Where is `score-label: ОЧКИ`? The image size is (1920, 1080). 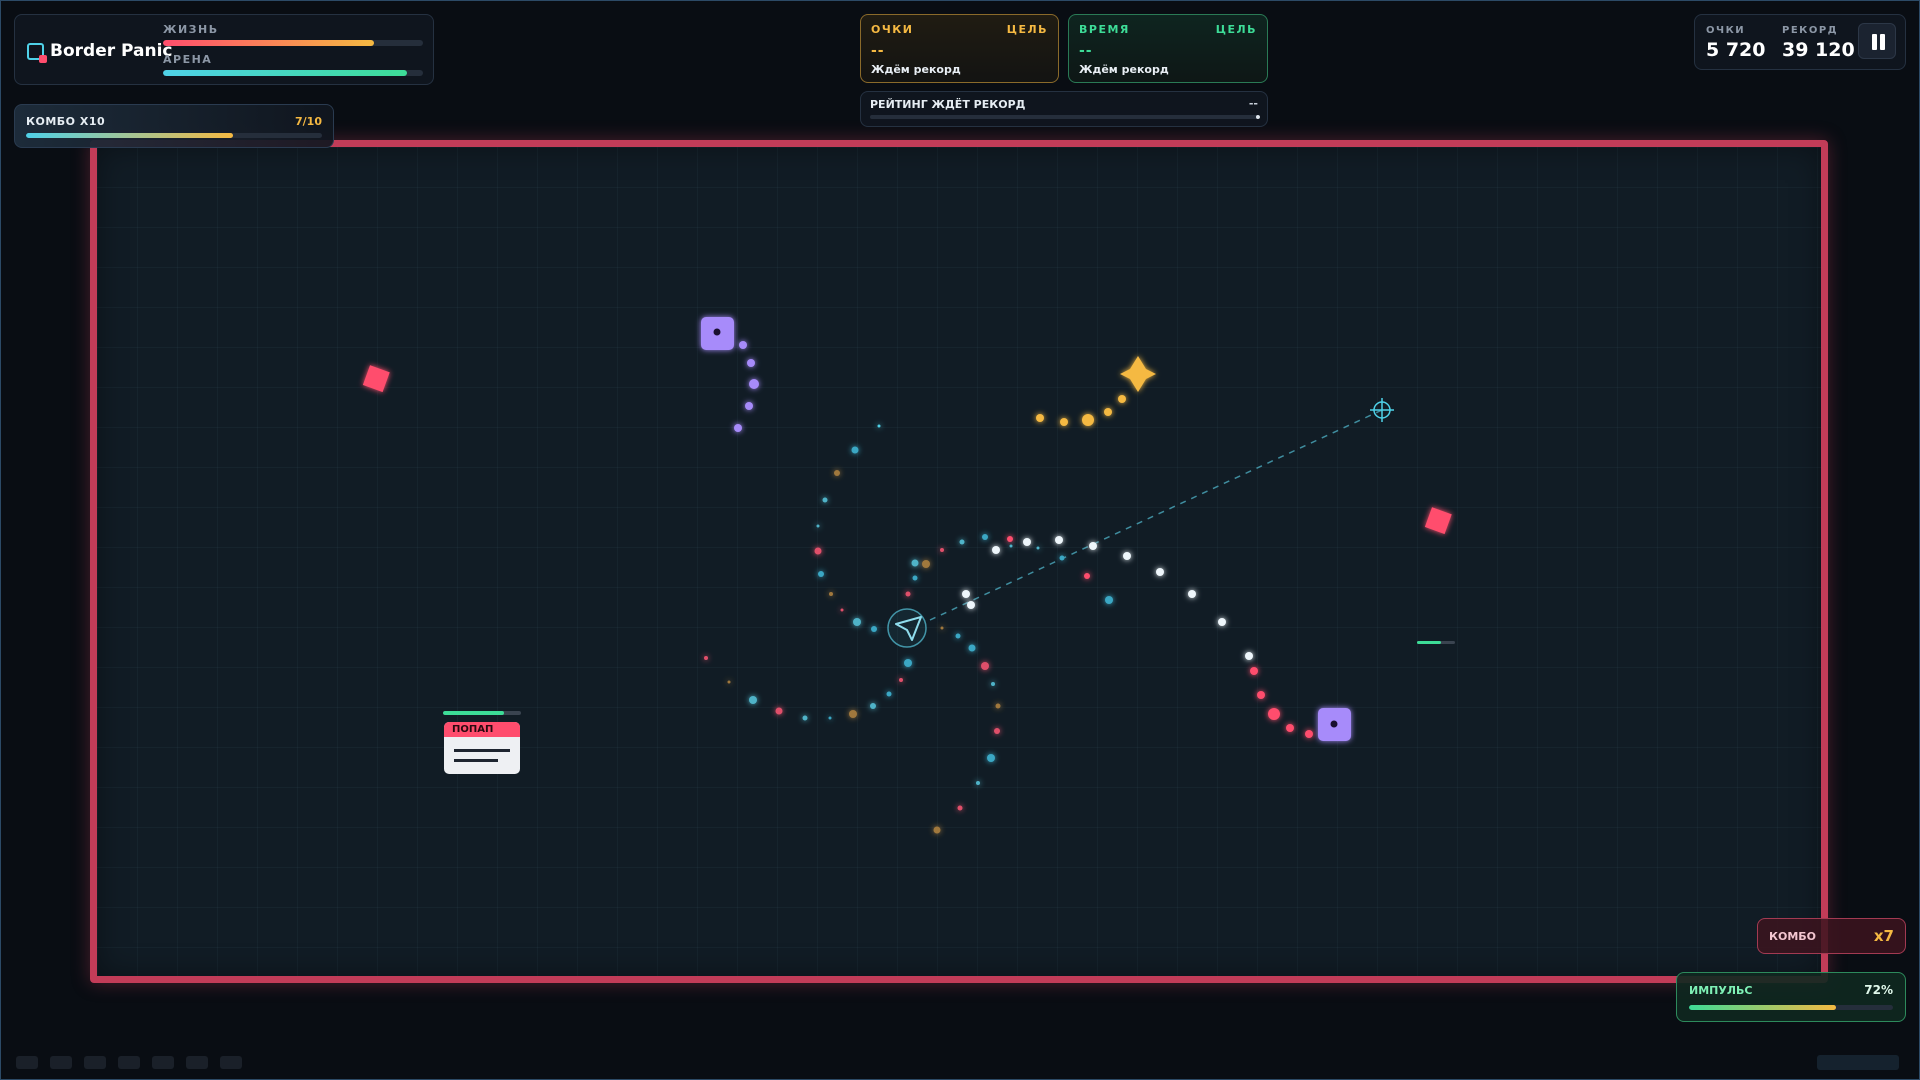 score-label: ОЧКИ is located at coordinates (1726, 30).